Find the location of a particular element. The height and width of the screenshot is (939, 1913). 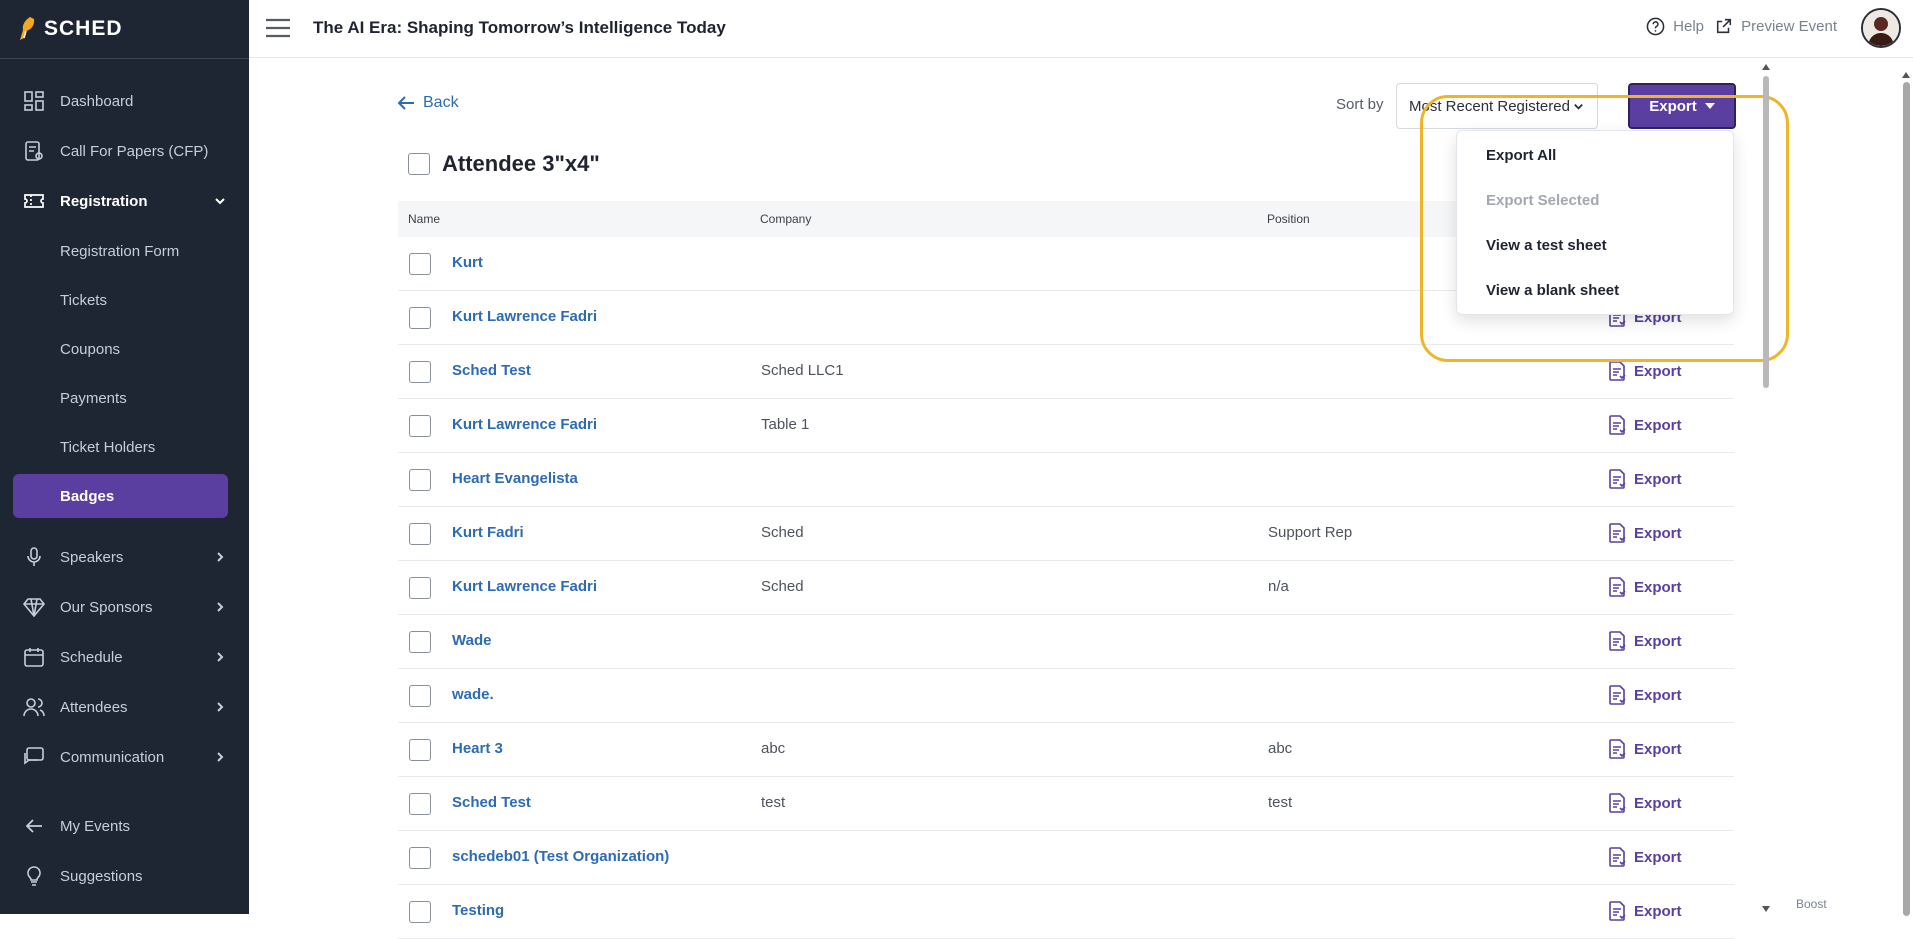

attendee-name-link: wade. is located at coordinates (473, 694).